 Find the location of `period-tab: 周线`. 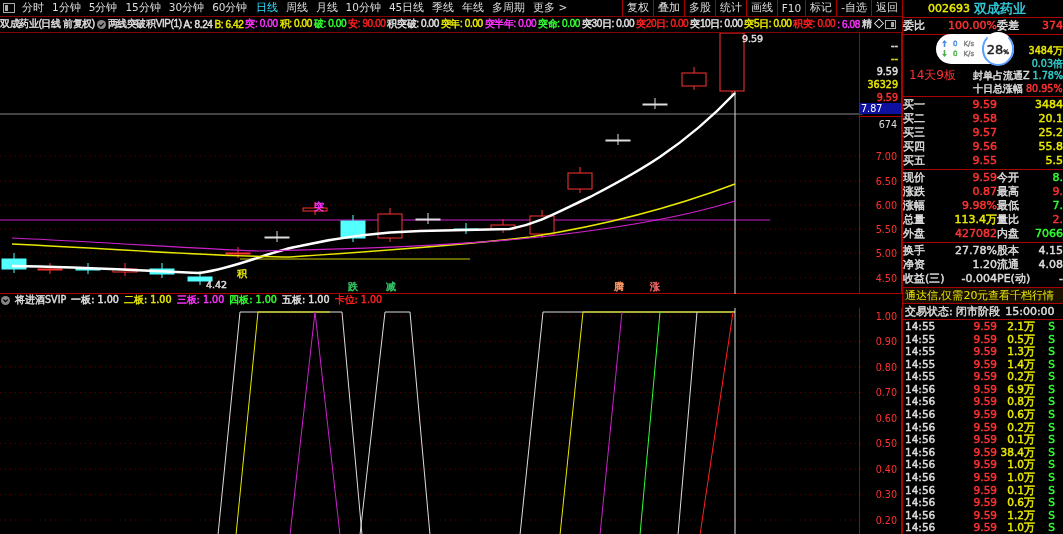

period-tab: 周线 is located at coordinates (296, 8).